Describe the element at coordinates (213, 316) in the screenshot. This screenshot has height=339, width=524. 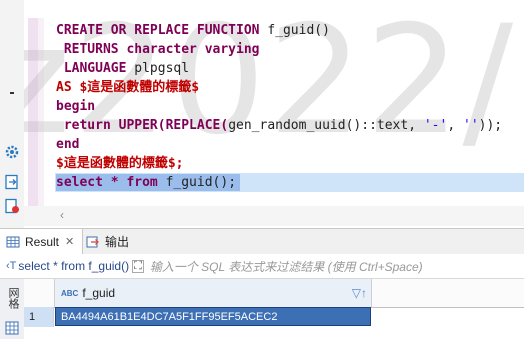
I see `table-cell-f_guid: BA4494A61B1E4DC7A5F1FF95EF5ACEC2` at that location.